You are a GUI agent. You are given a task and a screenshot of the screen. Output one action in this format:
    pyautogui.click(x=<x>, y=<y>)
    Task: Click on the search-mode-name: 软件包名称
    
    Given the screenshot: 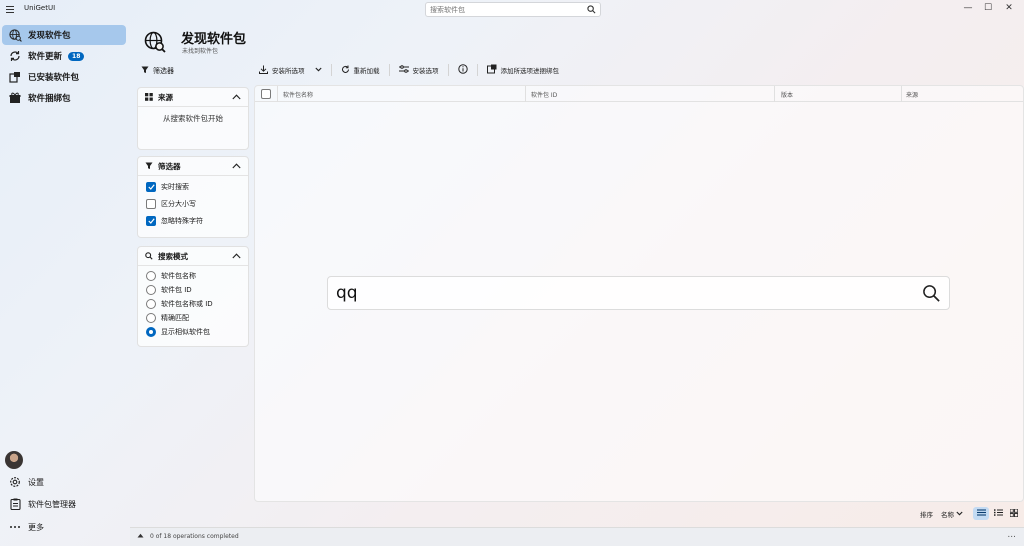 What is the action you would take?
    pyautogui.click(x=193, y=276)
    